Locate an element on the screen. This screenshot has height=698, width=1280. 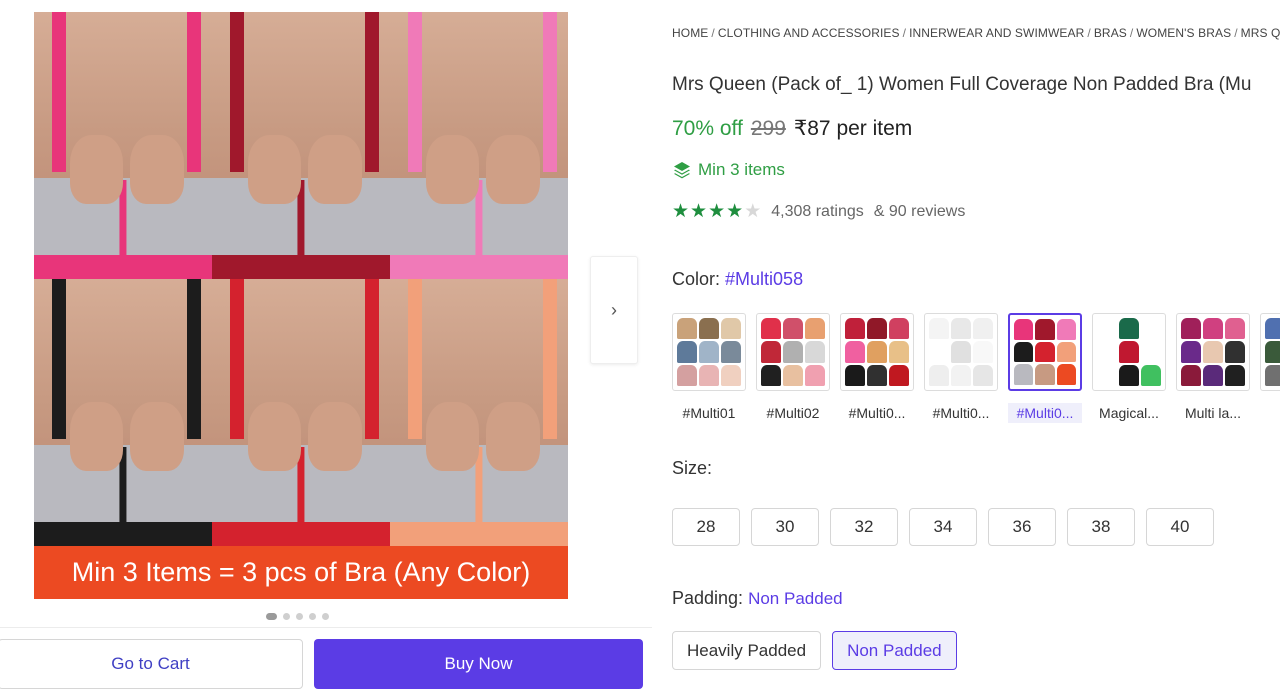
size-option: 28 is located at coordinates (706, 527).